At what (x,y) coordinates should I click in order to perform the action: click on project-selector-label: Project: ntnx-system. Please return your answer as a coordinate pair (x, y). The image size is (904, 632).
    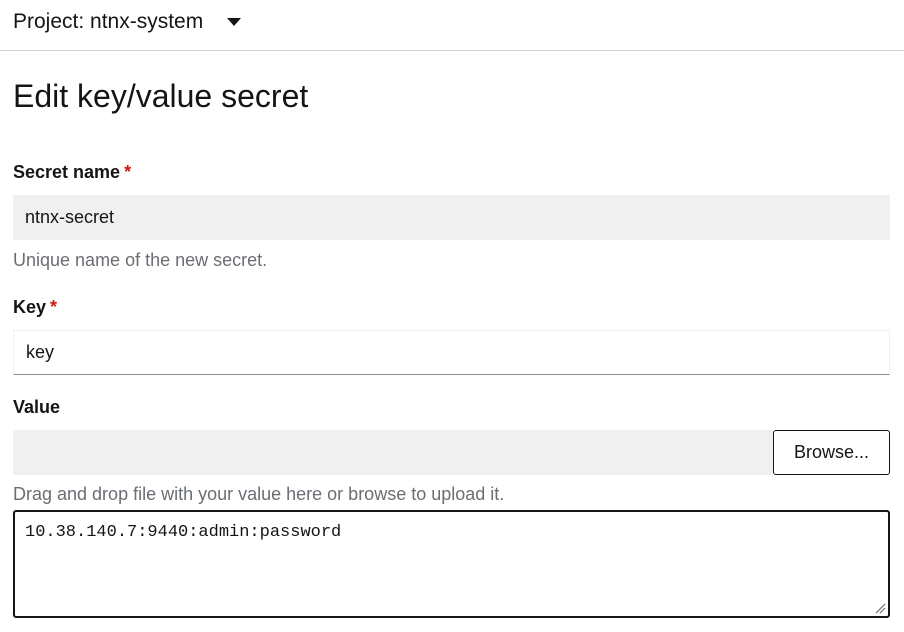
    Looking at the image, I should click on (108, 21).